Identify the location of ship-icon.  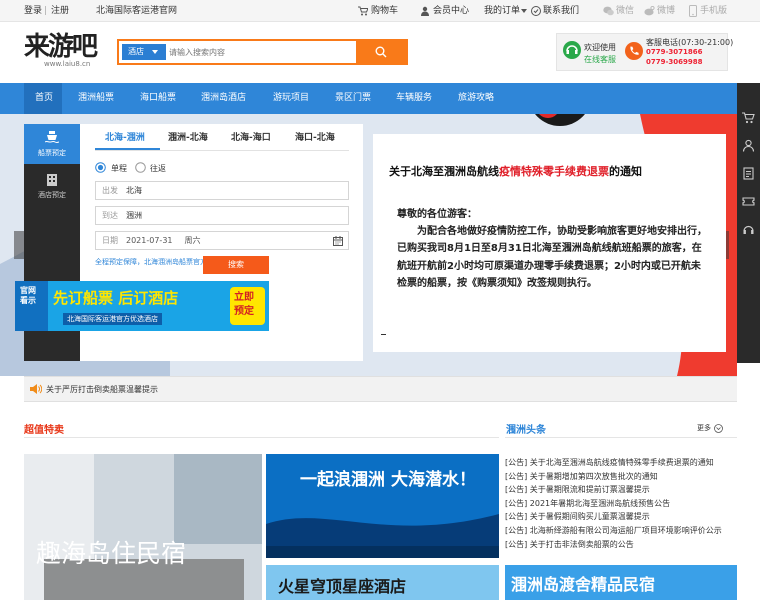
(52, 137).